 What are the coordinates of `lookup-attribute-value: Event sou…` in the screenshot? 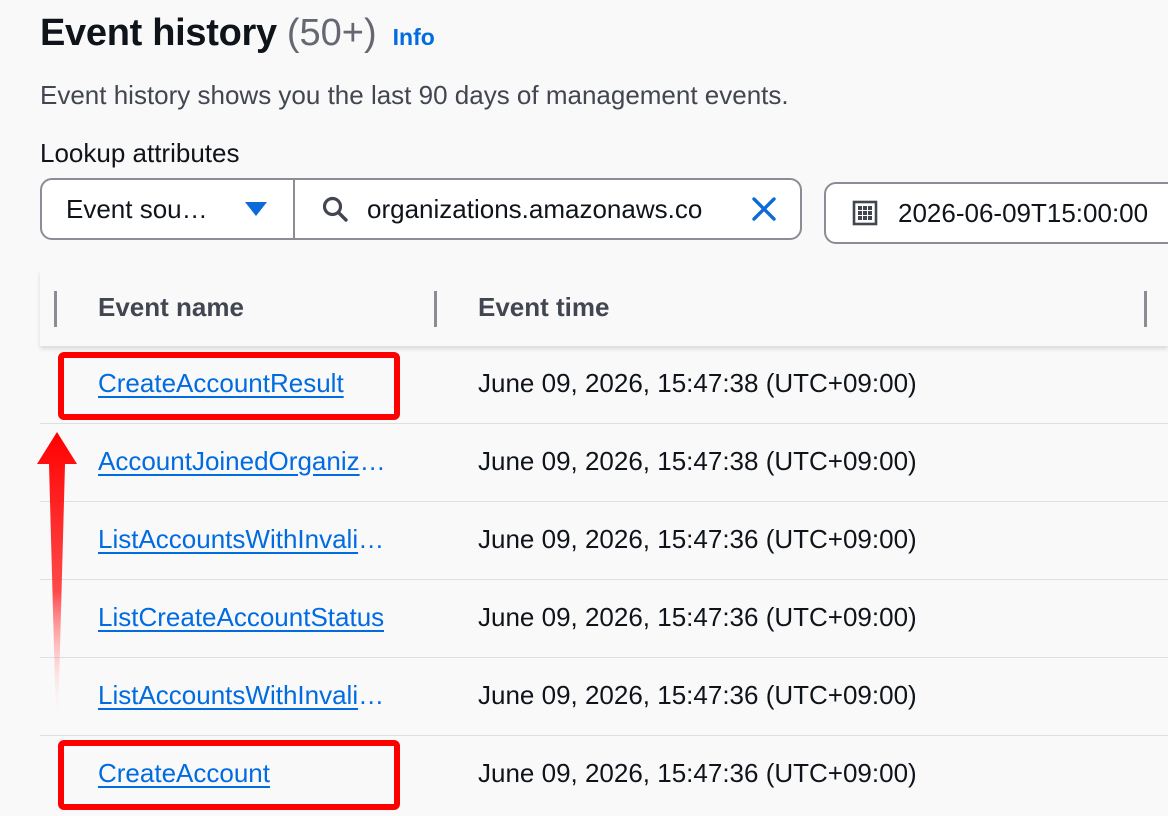 It's located at (137, 208).